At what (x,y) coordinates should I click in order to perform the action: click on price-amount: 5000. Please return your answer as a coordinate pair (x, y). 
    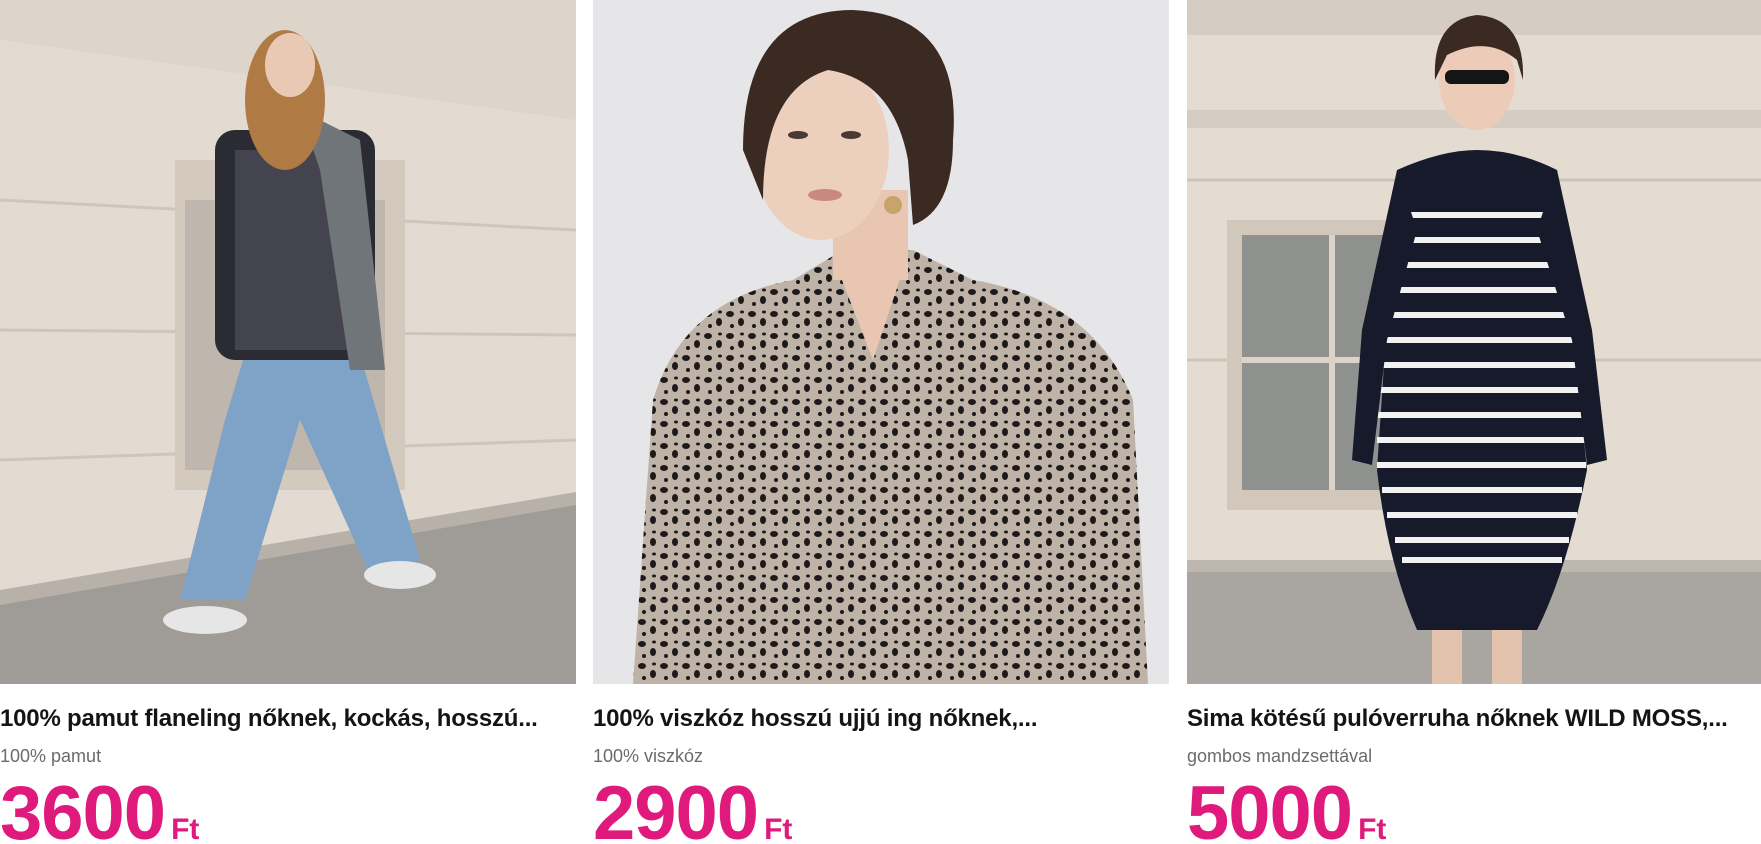
    Looking at the image, I should click on (1270, 807).